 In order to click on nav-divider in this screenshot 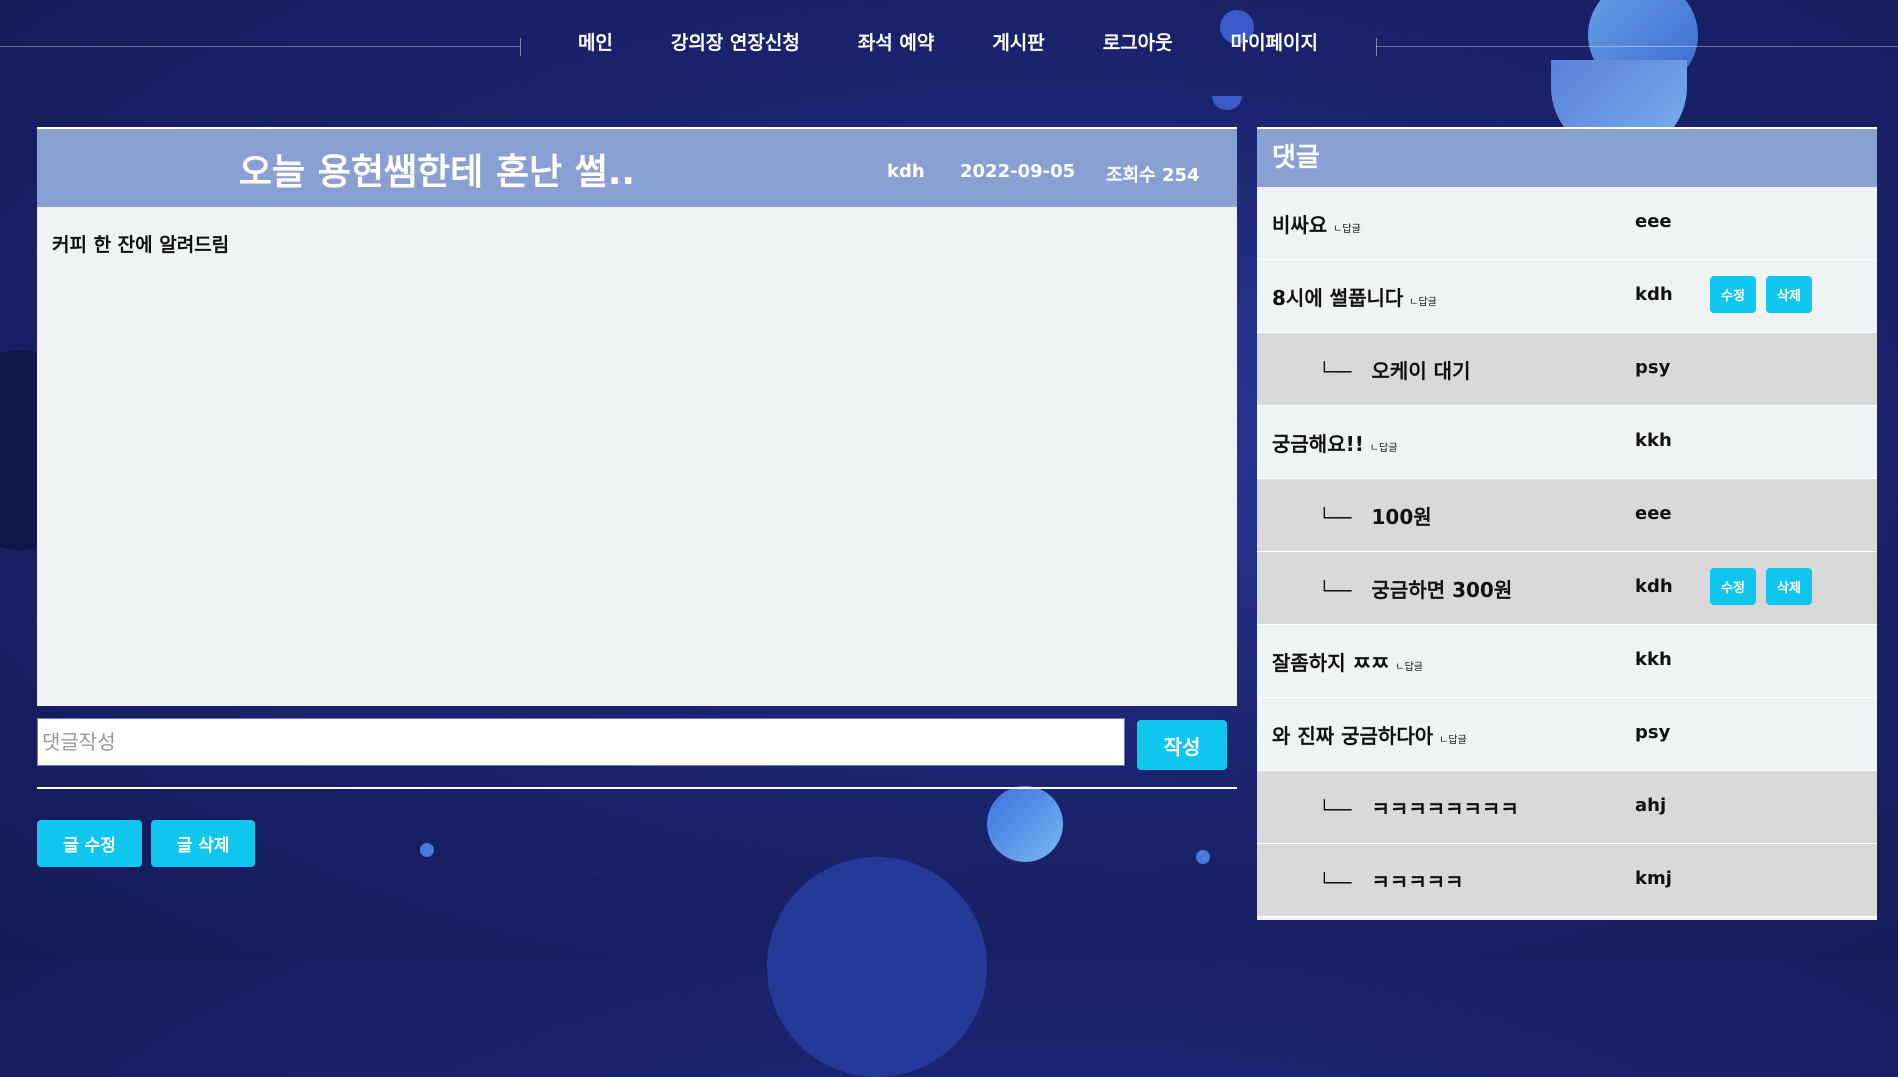, I will do `click(1376, 47)`.